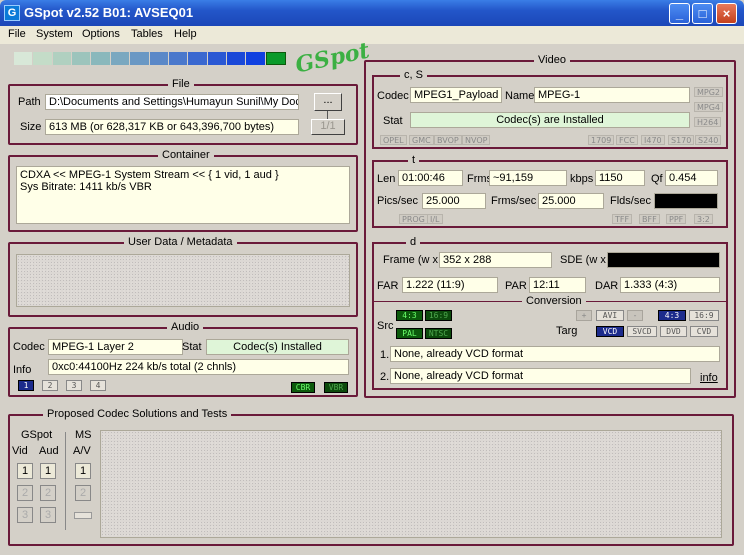 The width and height of the screenshot is (744, 555). What do you see at coordinates (26, 385) in the screenshot?
I see `audio-stream-1: 1` at bounding box center [26, 385].